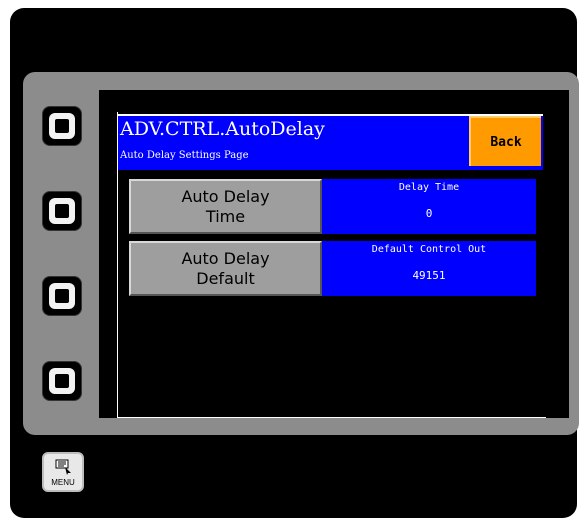 Image resolution: width=579 pixels, height=519 pixels. I want to click on field-value: 0, so click(429, 213).